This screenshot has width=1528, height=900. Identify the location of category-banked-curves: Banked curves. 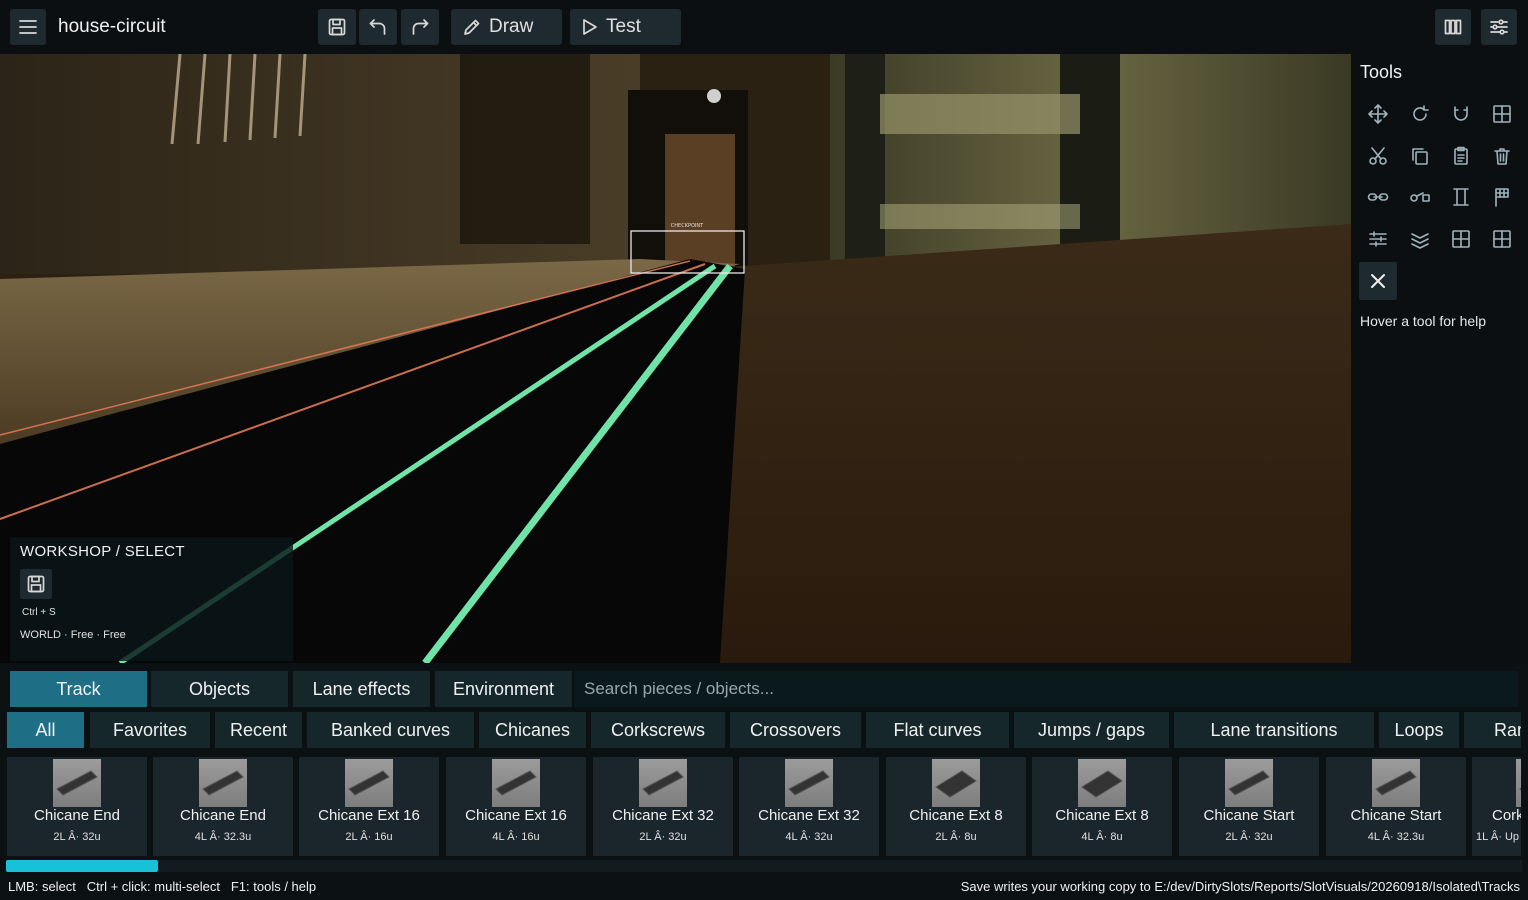
(390, 730).